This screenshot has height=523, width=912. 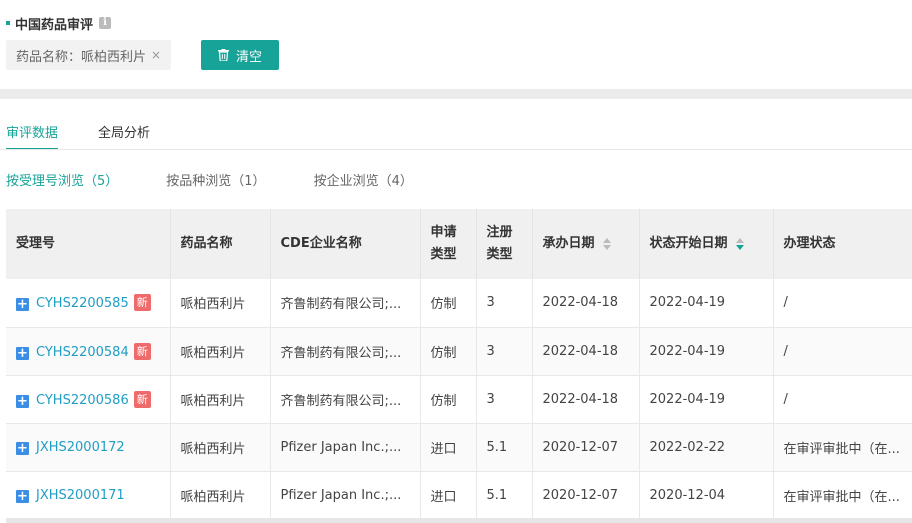 What do you see at coordinates (215, 179) in the screenshot?
I see `subtab-by-variety: 按品种浏览（1）` at bounding box center [215, 179].